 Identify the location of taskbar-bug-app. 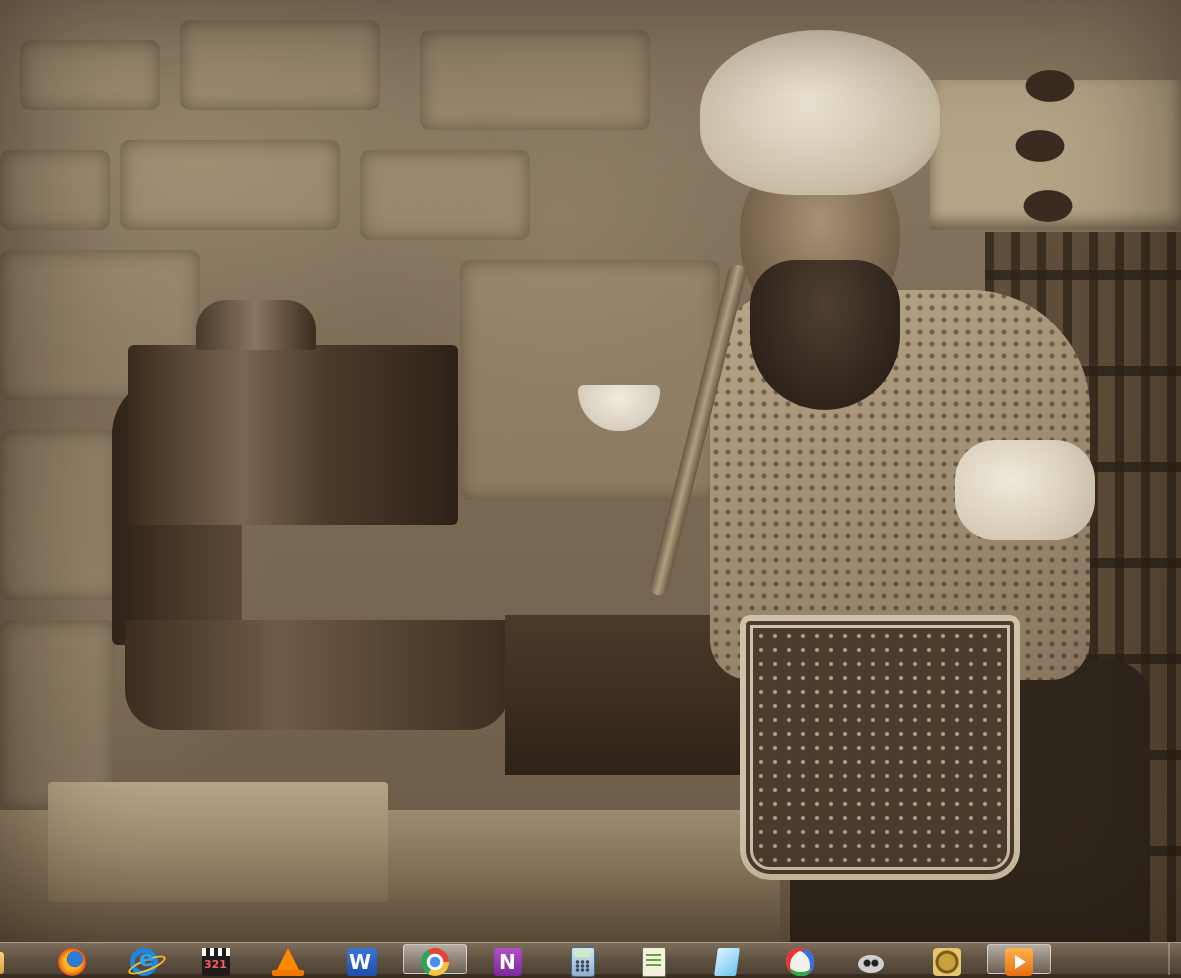
(871, 959).